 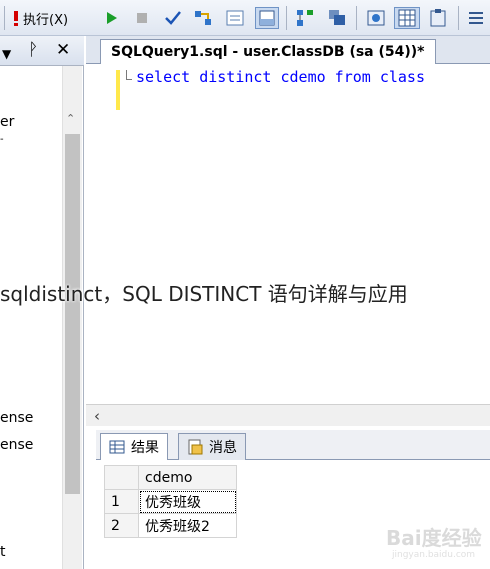 I want to click on actual-plan-button, so click(x=407, y=18).